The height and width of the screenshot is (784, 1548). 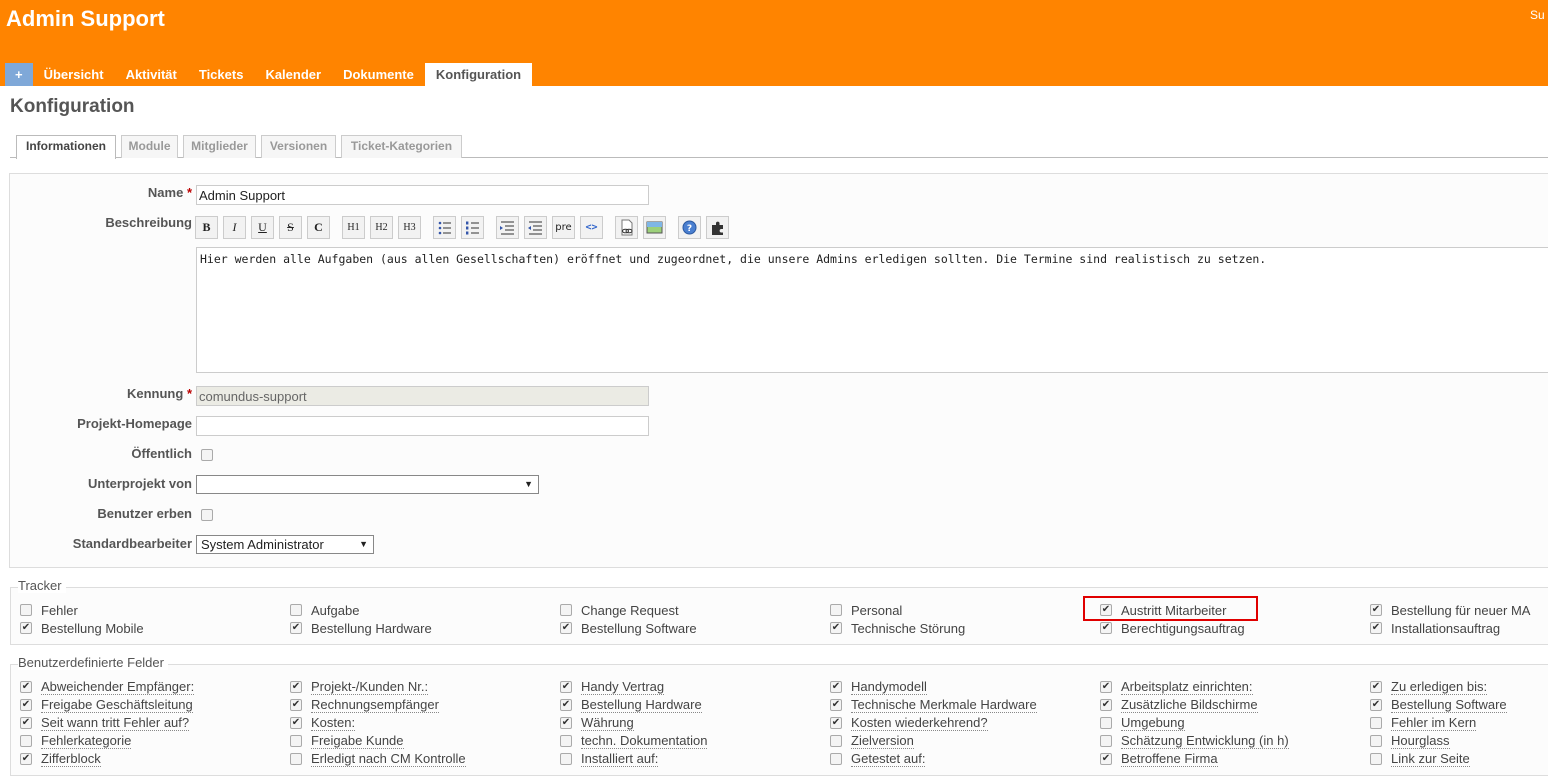 I want to click on name-input, so click(x=422, y=195).